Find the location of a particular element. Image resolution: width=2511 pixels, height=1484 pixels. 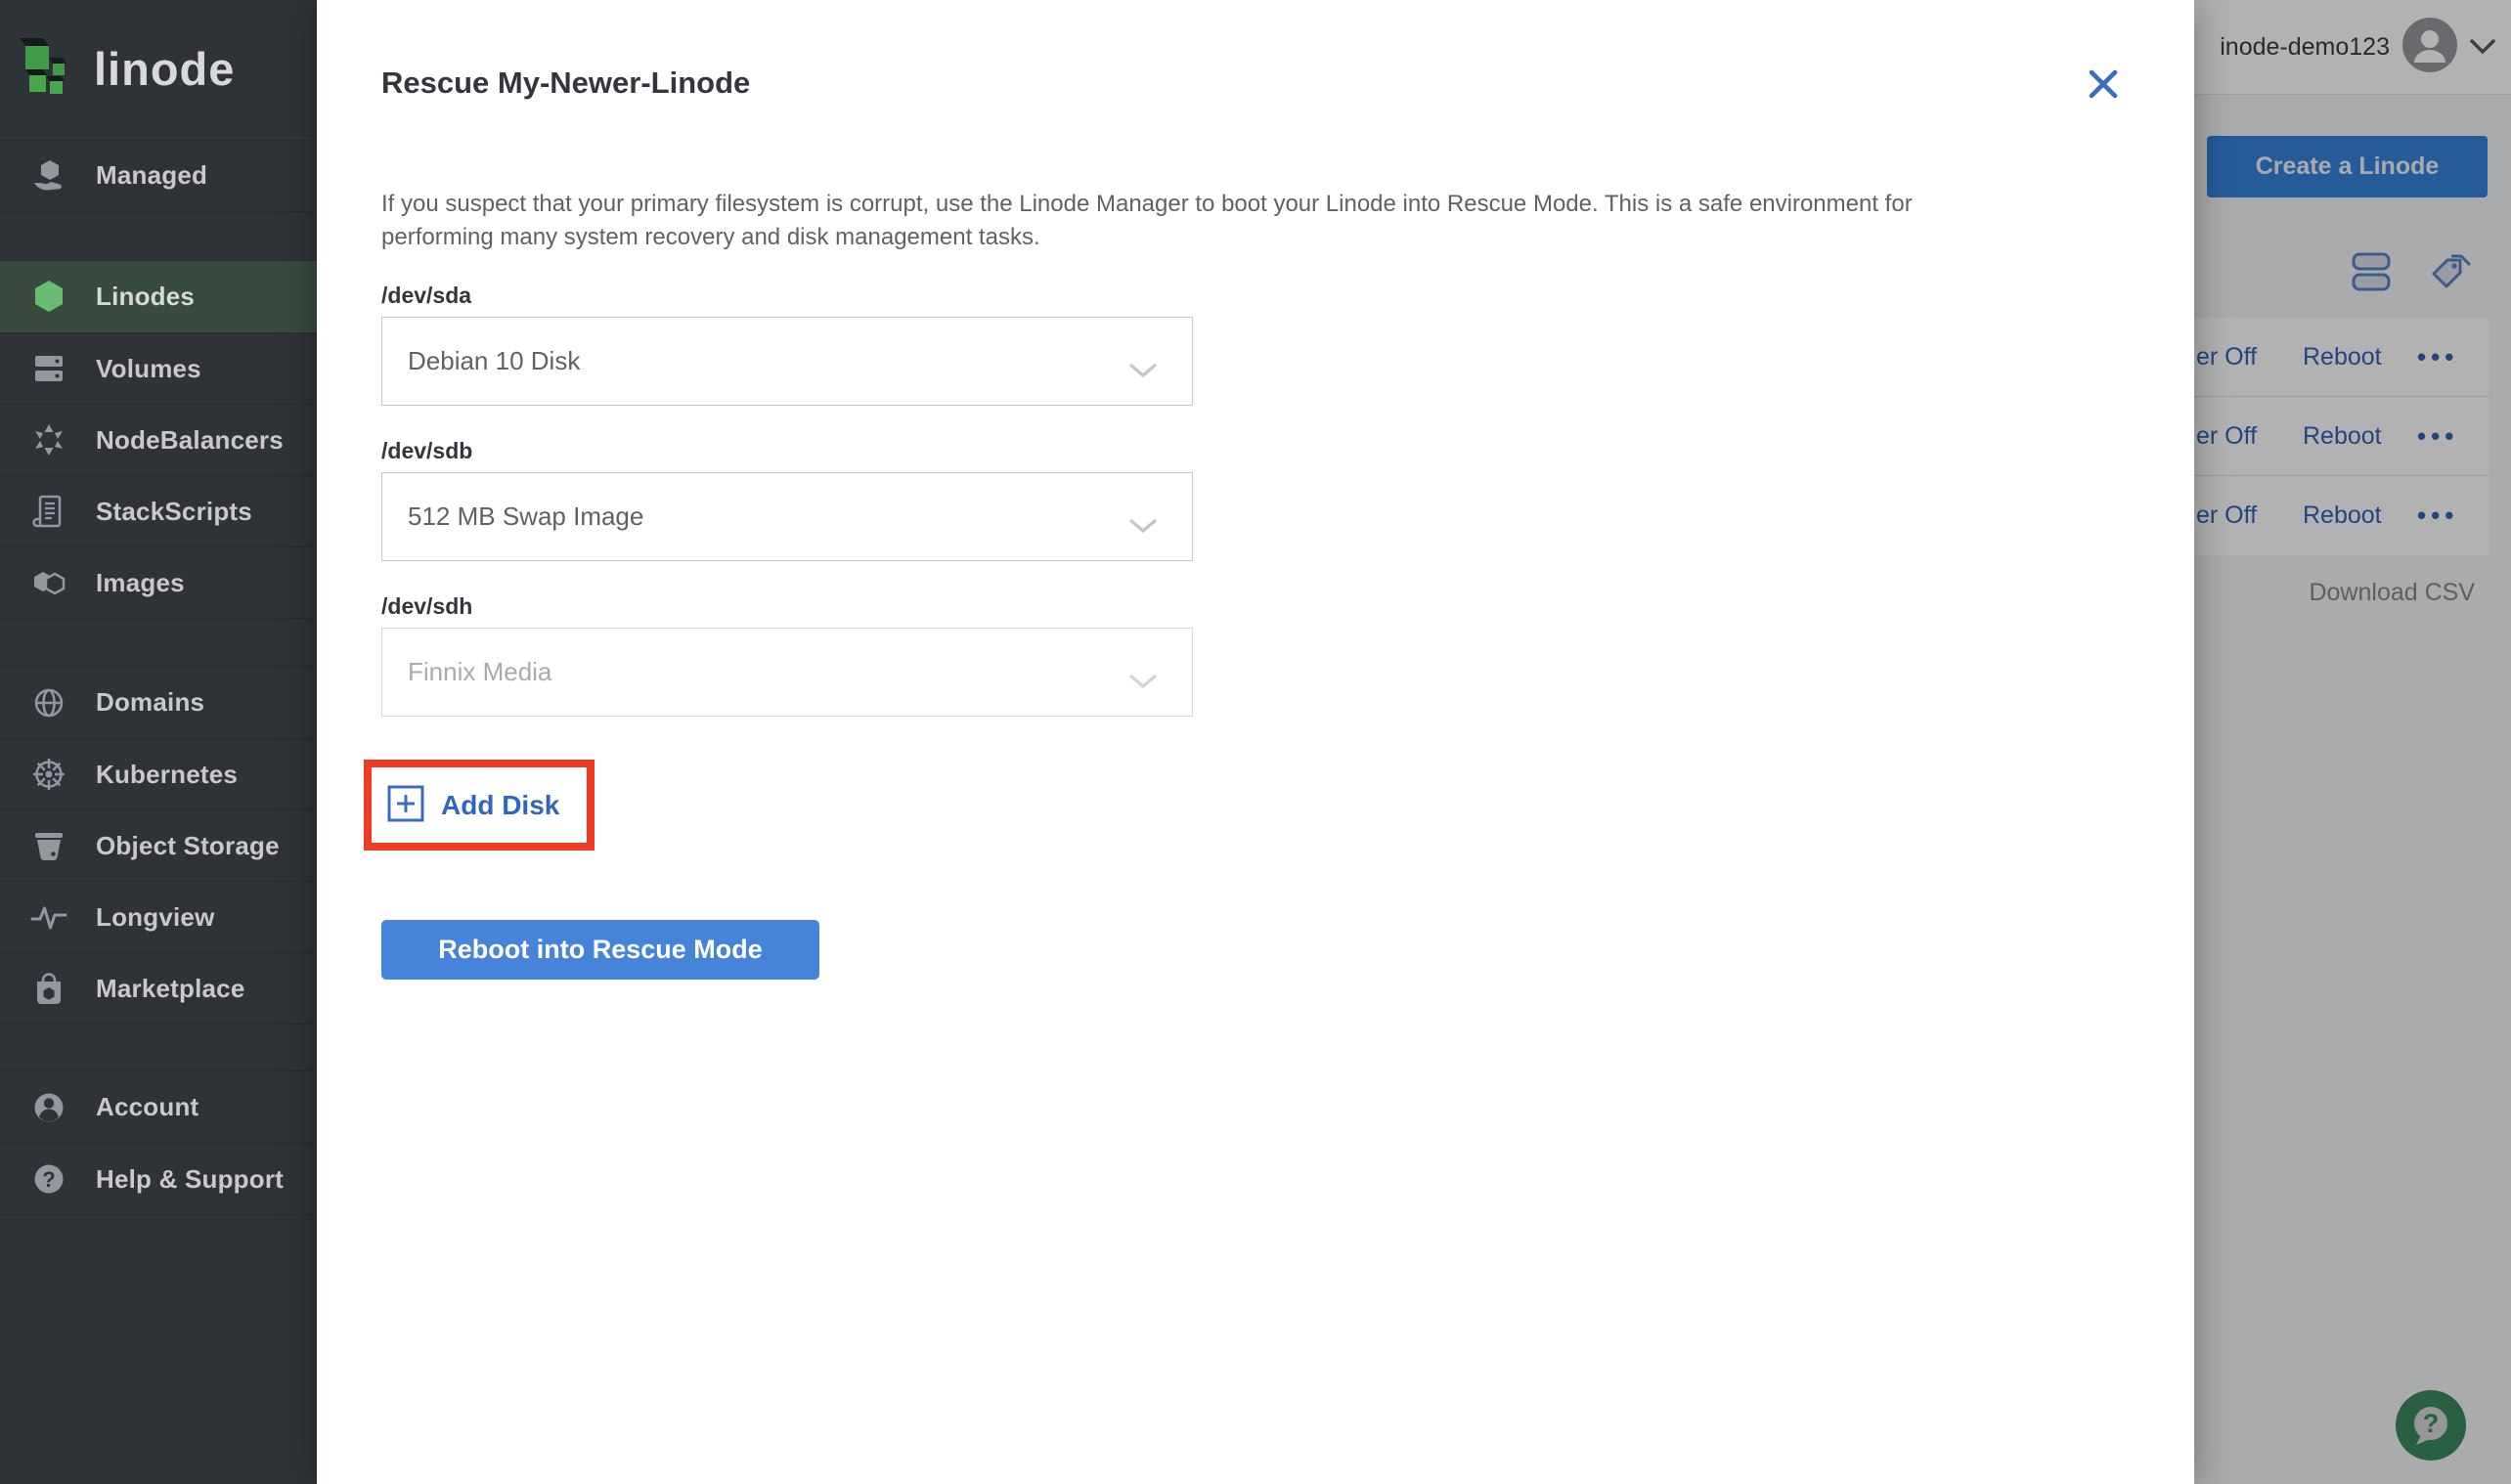

add-disk-button: Add Disk is located at coordinates (479, 805).